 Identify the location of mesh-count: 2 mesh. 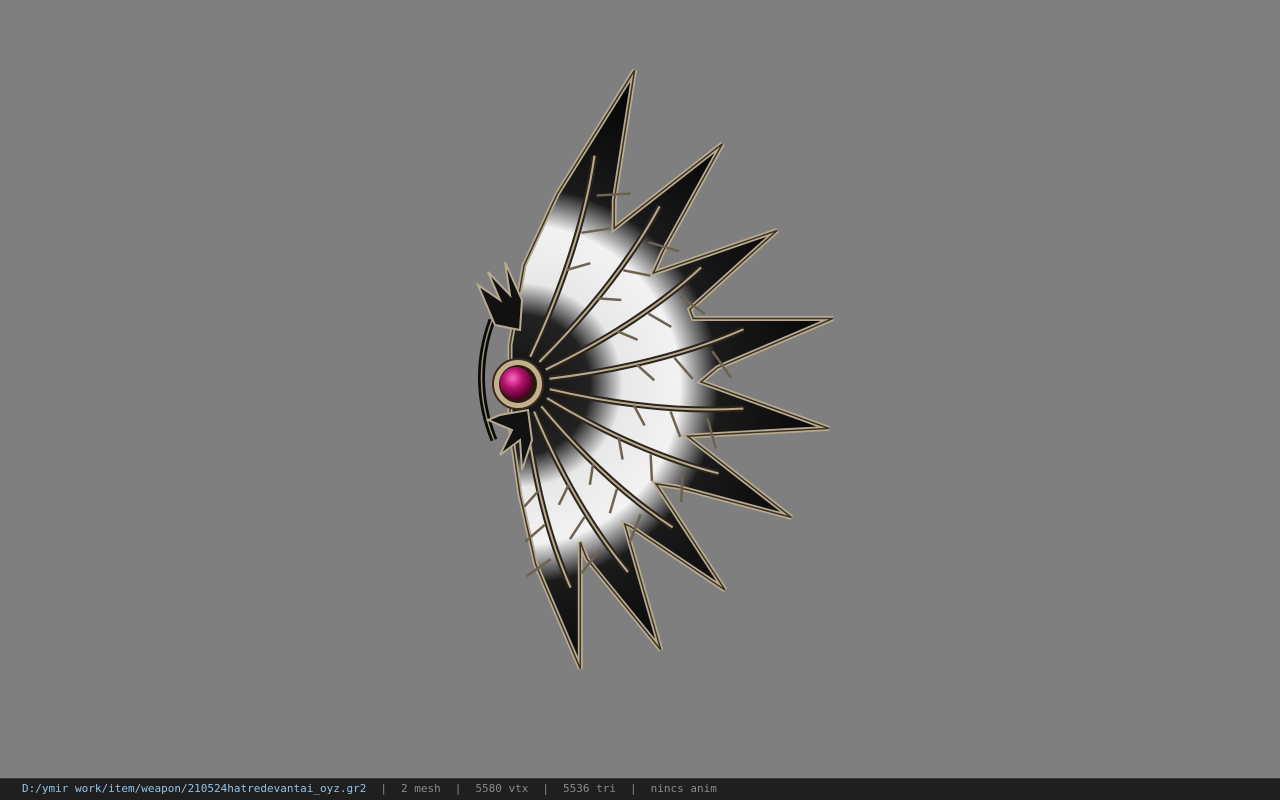
(421, 788).